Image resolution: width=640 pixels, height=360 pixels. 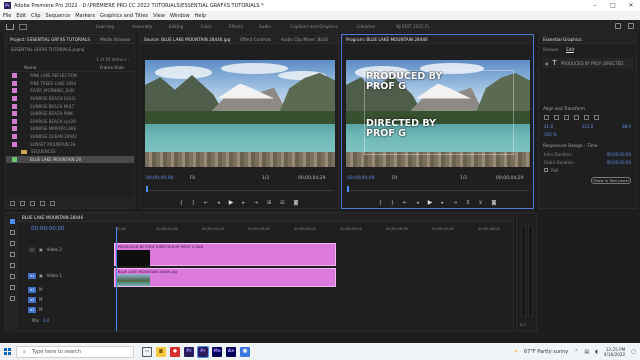 I want to click on menu-sequence: Sequence, so click(x=58, y=16).